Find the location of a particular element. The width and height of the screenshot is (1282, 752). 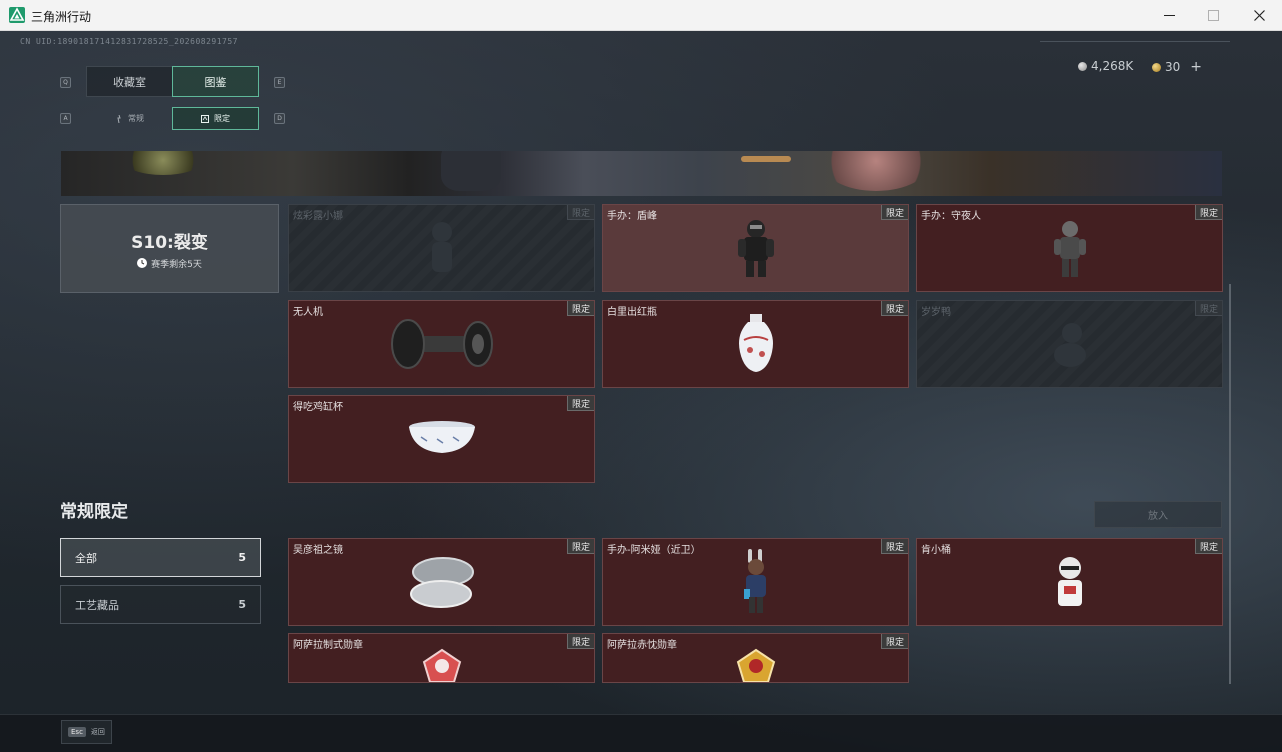

amiya-figure-icon is located at coordinates (754, 581).